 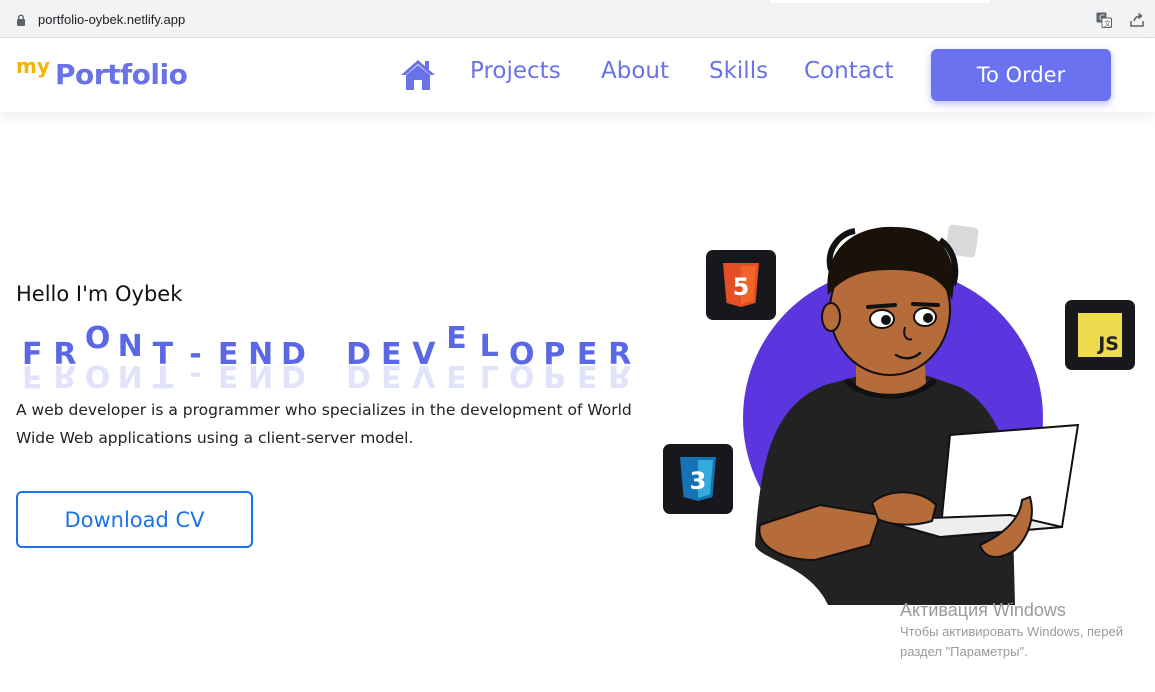 What do you see at coordinates (111, 19) in the screenshot?
I see `url-text: portfolio-oybek.netlify.app` at bounding box center [111, 19].